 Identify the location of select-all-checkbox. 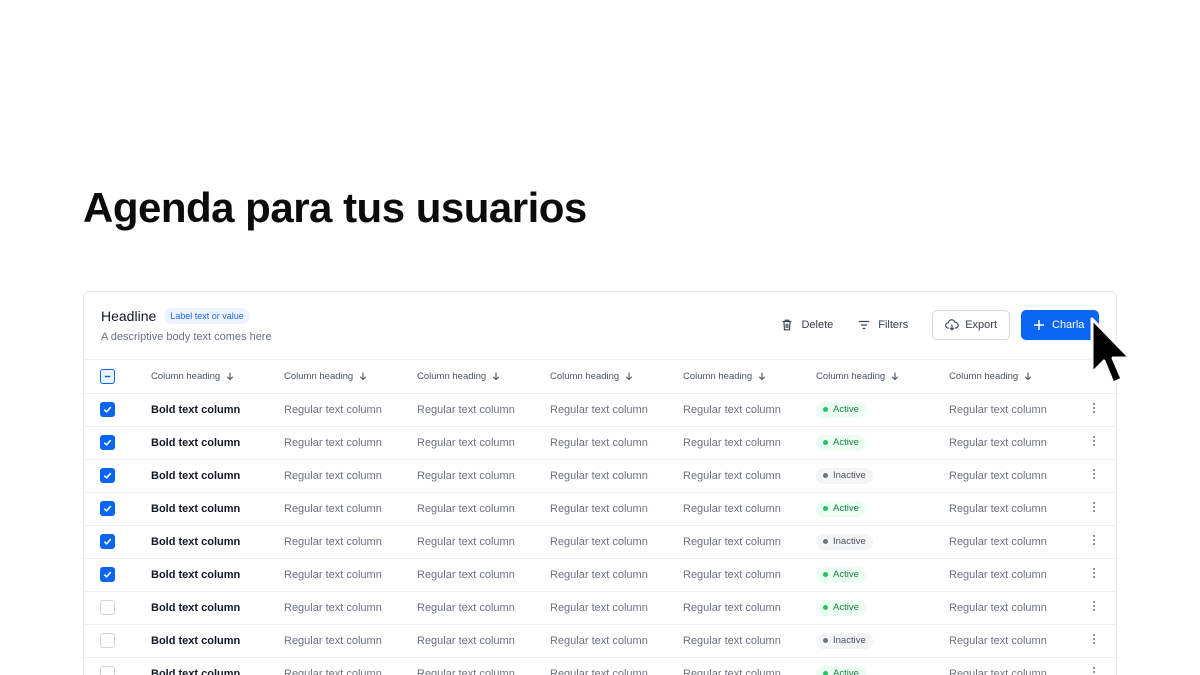
(107, 376).